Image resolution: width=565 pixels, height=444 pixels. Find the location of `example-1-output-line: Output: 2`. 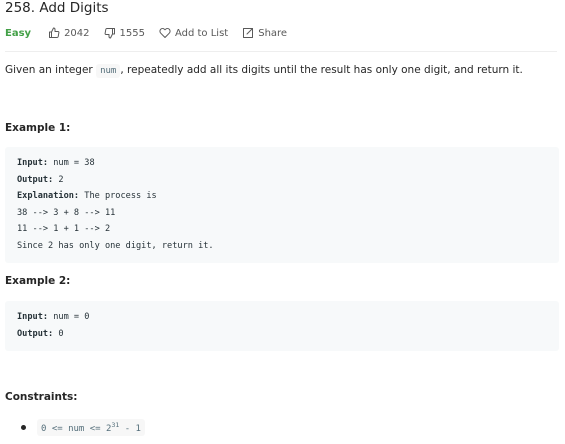

example-1-output-line: Output: 2 is located at coordinates (282, 180).